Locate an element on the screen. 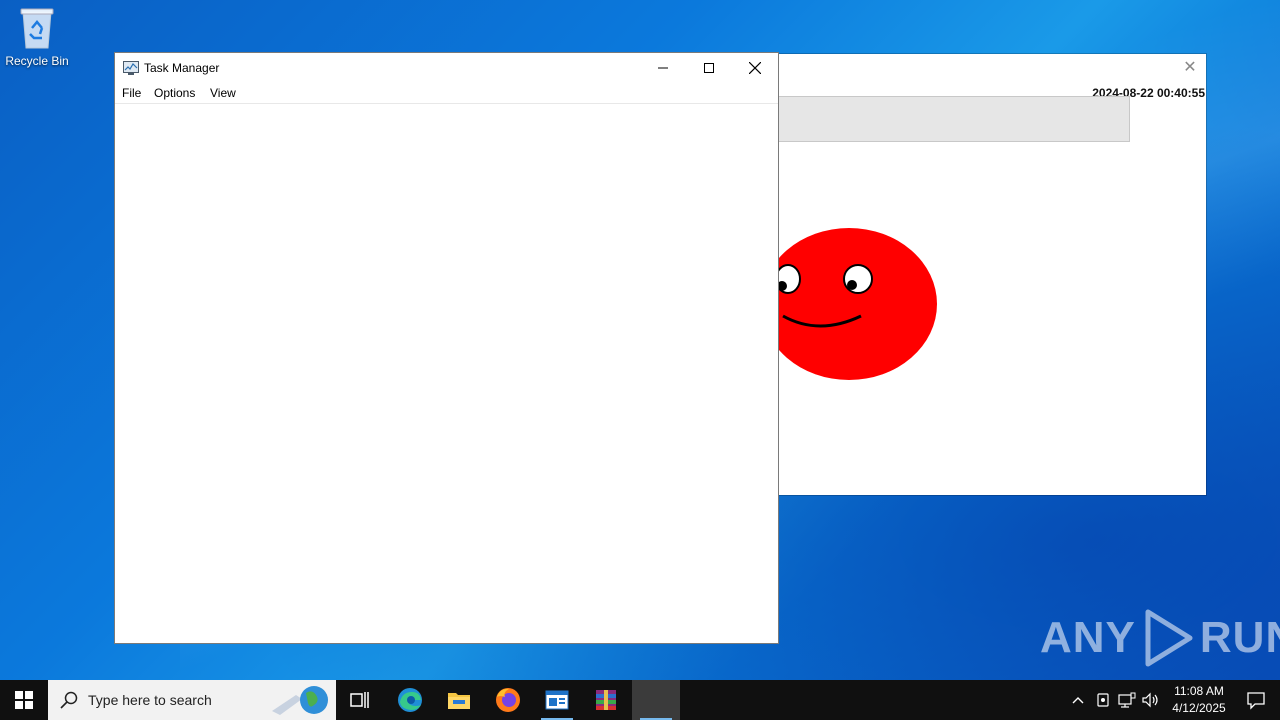  minimize-icon is located at coordinates (663, 68).